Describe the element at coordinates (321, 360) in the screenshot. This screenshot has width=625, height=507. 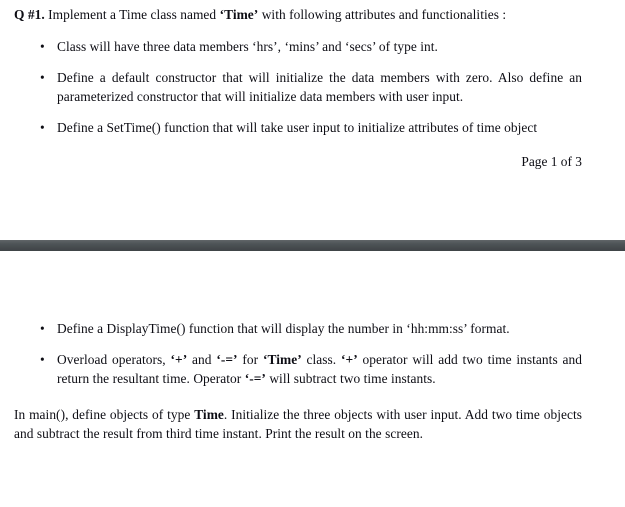
I see `overload-text-d: class.` at that location.